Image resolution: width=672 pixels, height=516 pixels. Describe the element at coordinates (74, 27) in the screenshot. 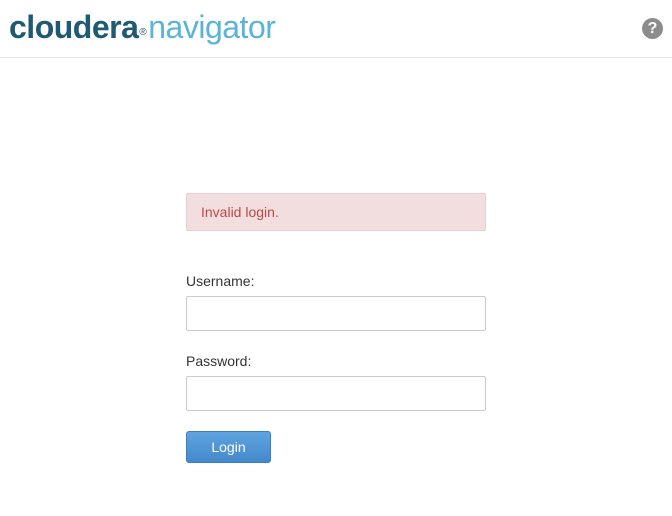

I see `logo-brand-text: cloudera` at that location.